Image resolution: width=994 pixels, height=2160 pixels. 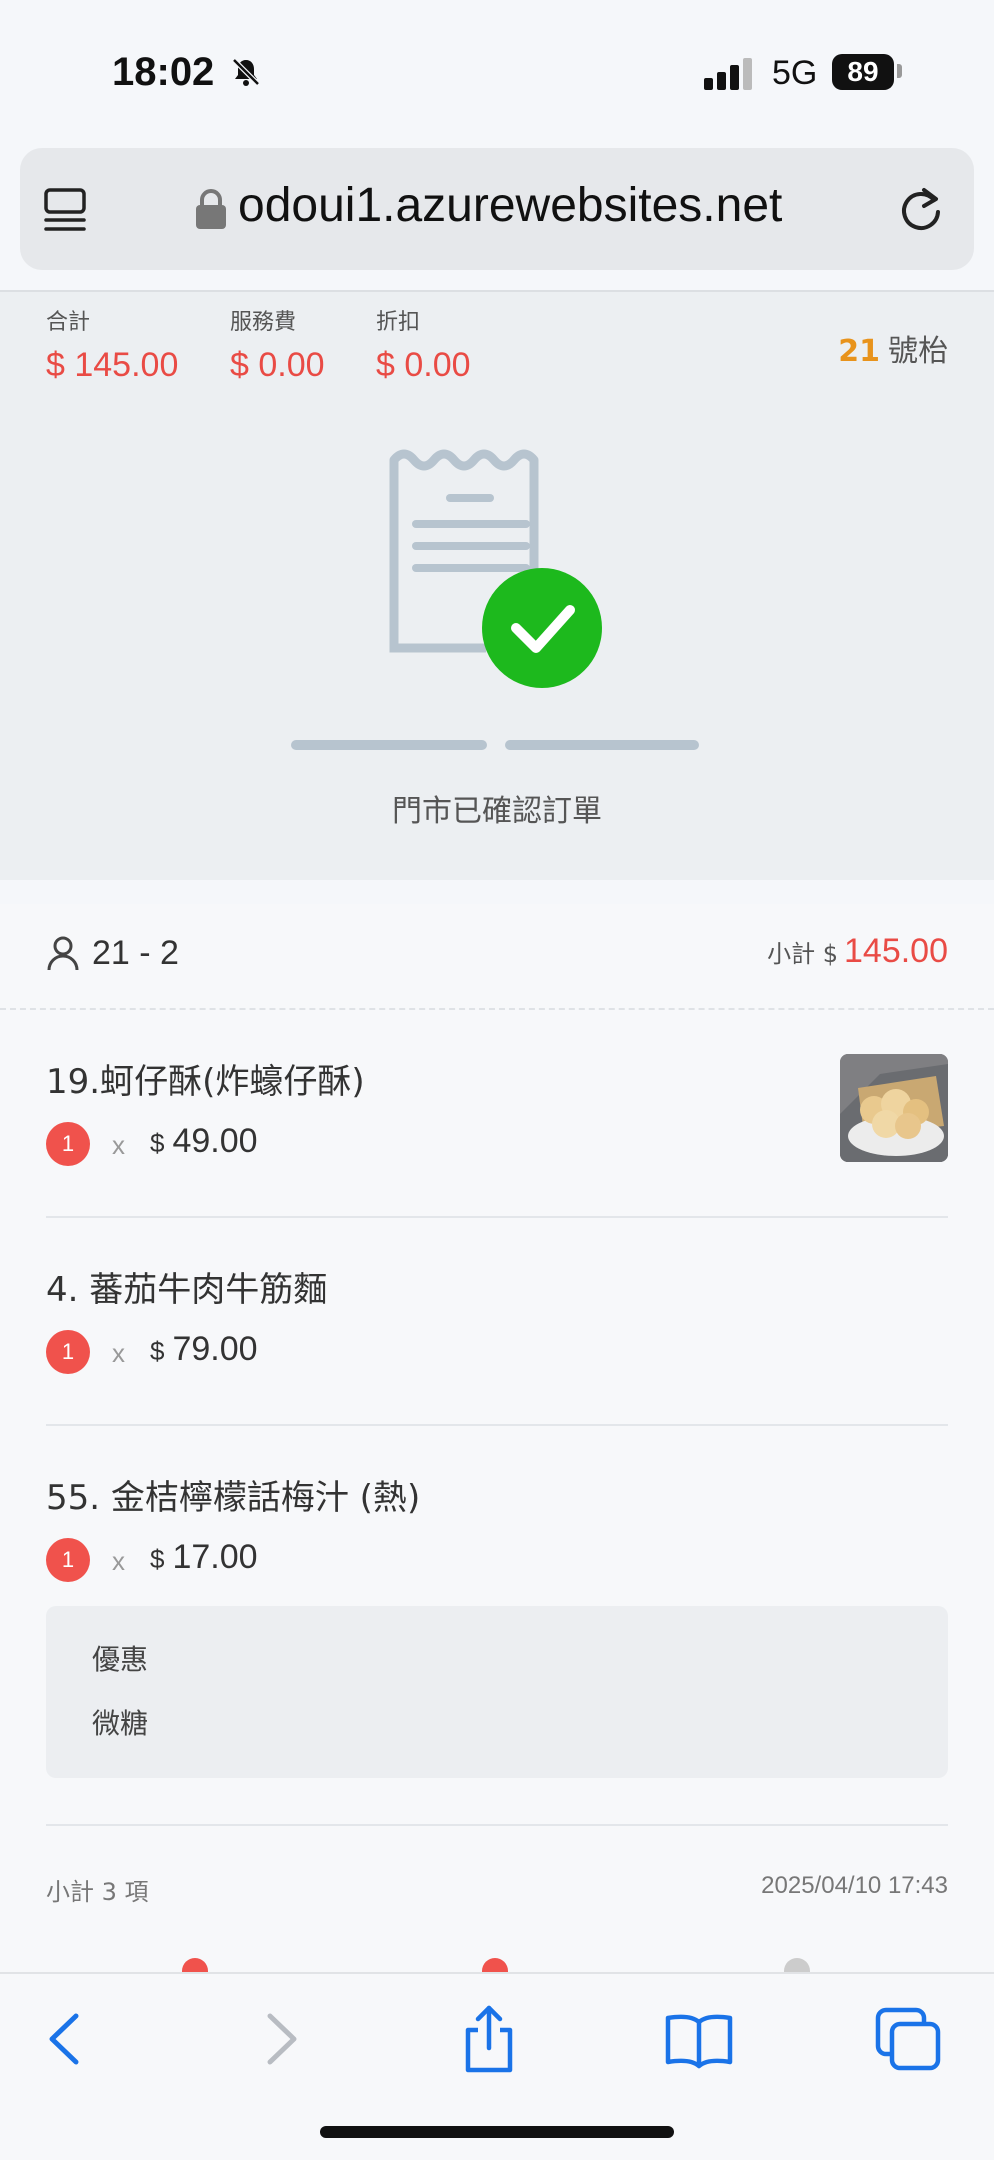 What do you see at coordinates (65, 2039) in the screenshot?
I see `back-icon` at bounding box center [65, 2039].